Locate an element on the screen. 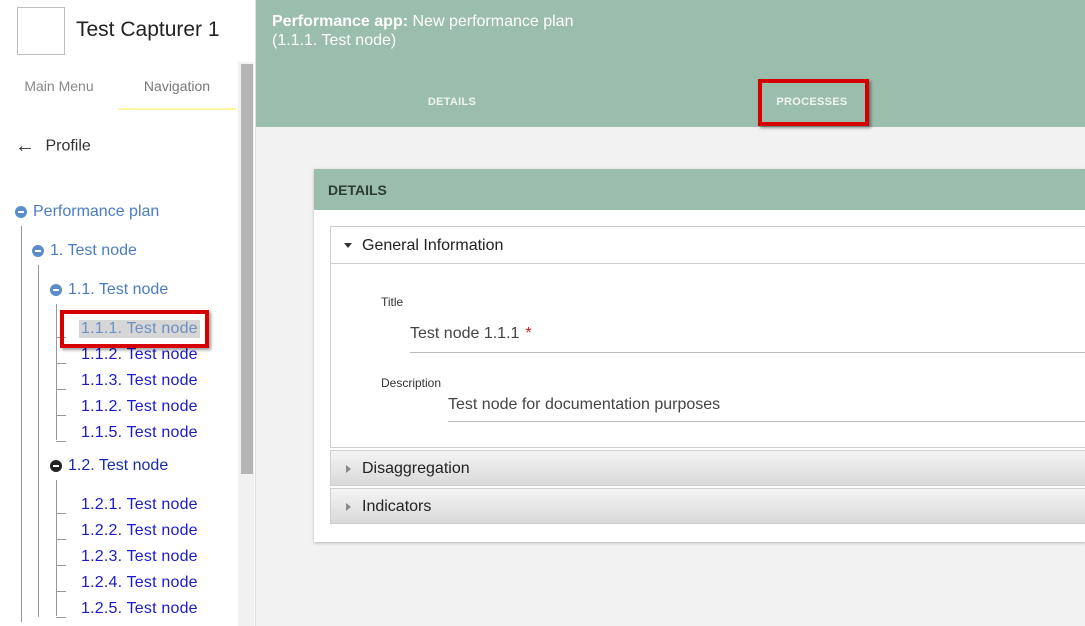 The image size is (1085, 626). sidebar-scrollbar-thumb is located at coordinates (247, 269).